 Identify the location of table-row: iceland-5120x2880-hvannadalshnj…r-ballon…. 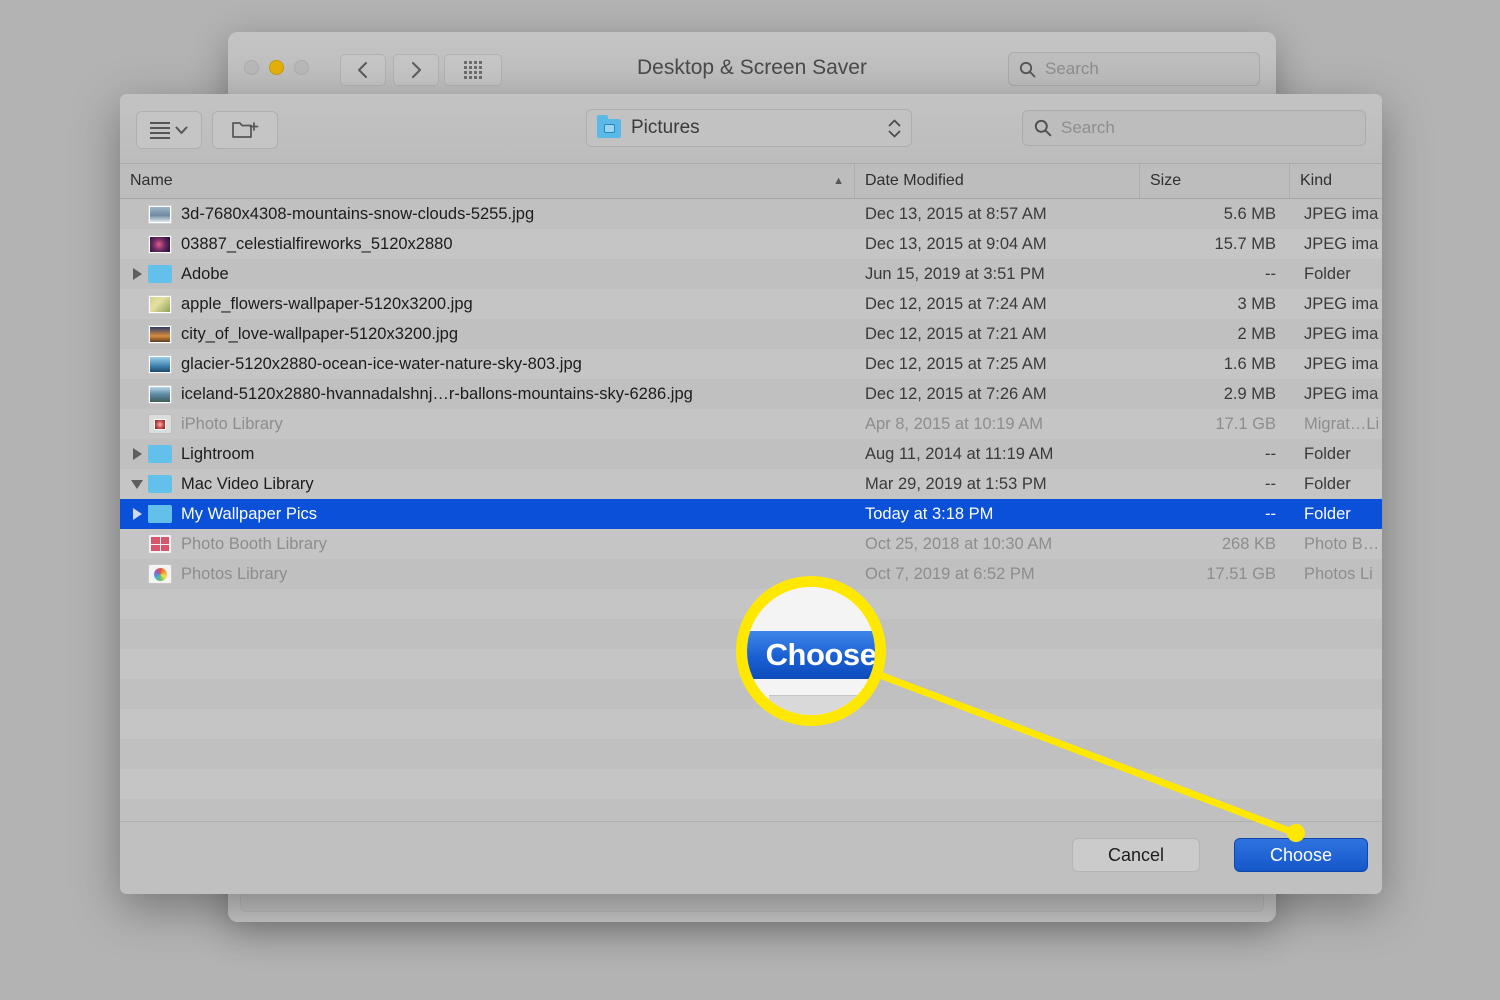
(751, 394).